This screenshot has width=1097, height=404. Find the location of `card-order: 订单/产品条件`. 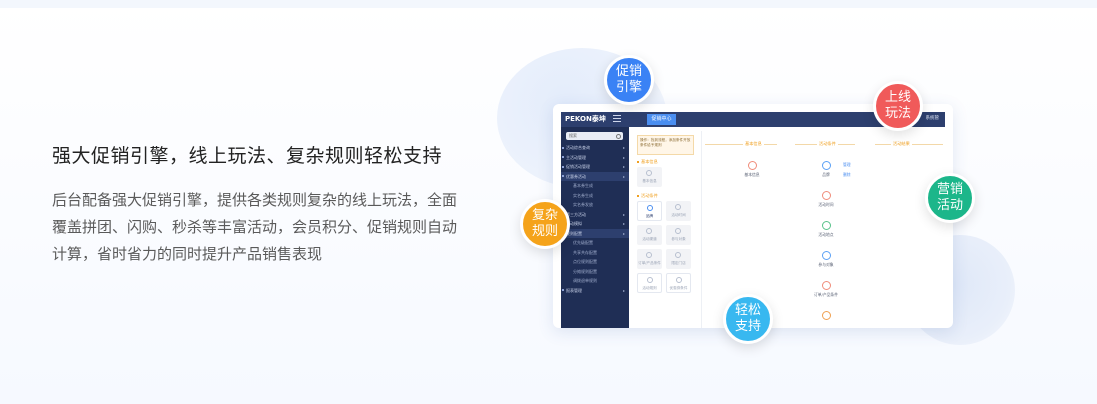

card-order: 订单/产品条件 is located at coordinates (649, 259).